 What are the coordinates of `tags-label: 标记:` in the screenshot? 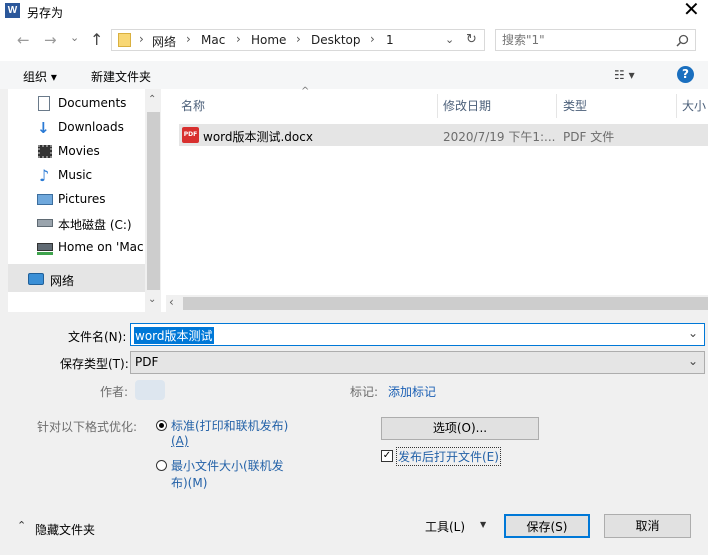 It's located at (364, 392).